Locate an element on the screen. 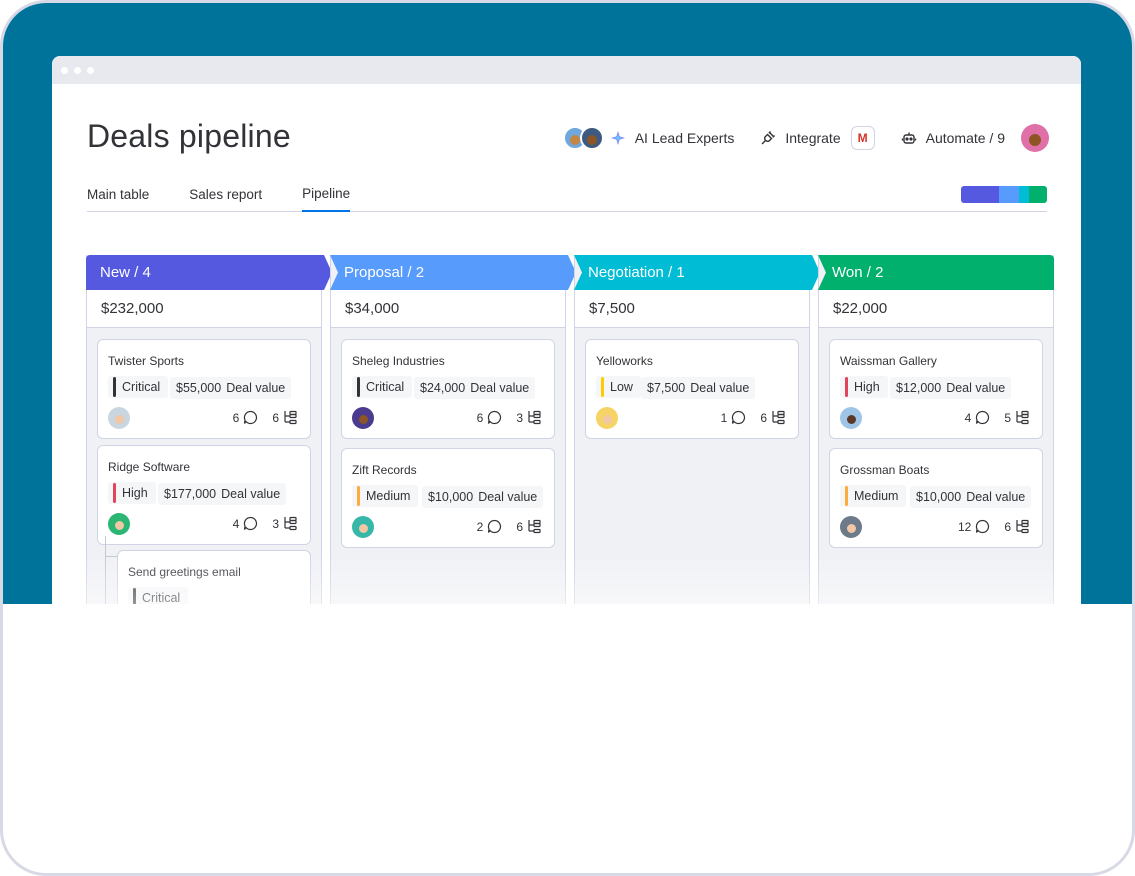 This screenshot has height=876, width=1135. priority-tag: Low is located at coordinates (618, 387).